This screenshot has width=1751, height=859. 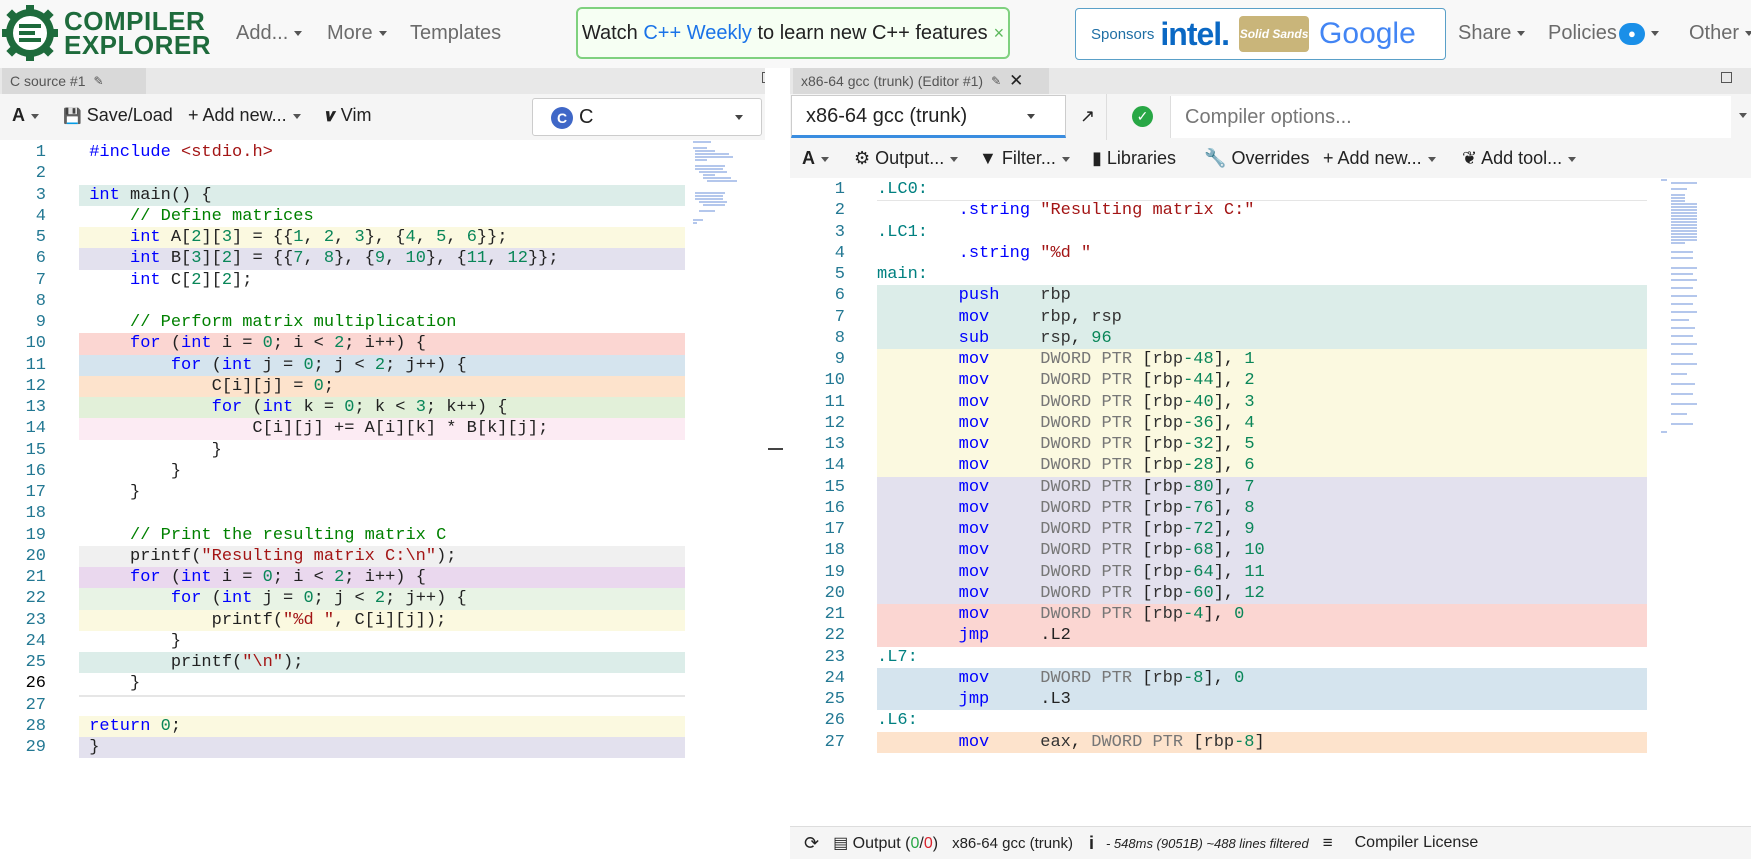 I want to click on popout-compiler-icon: ↗, so click(x=1087, y=116).